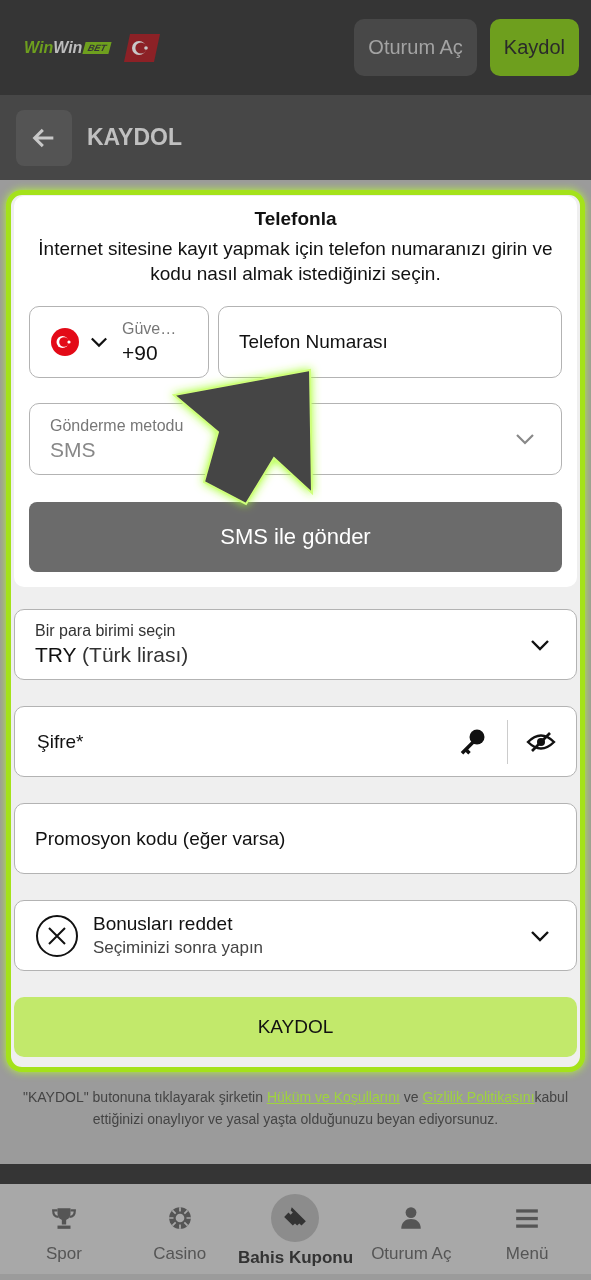 The height and width of the screenshot is (1280, 591). Describe the element at coordinates (295, 1229) in the screenshot. I see `nav-tab: Bahis Kuponu` at that location.